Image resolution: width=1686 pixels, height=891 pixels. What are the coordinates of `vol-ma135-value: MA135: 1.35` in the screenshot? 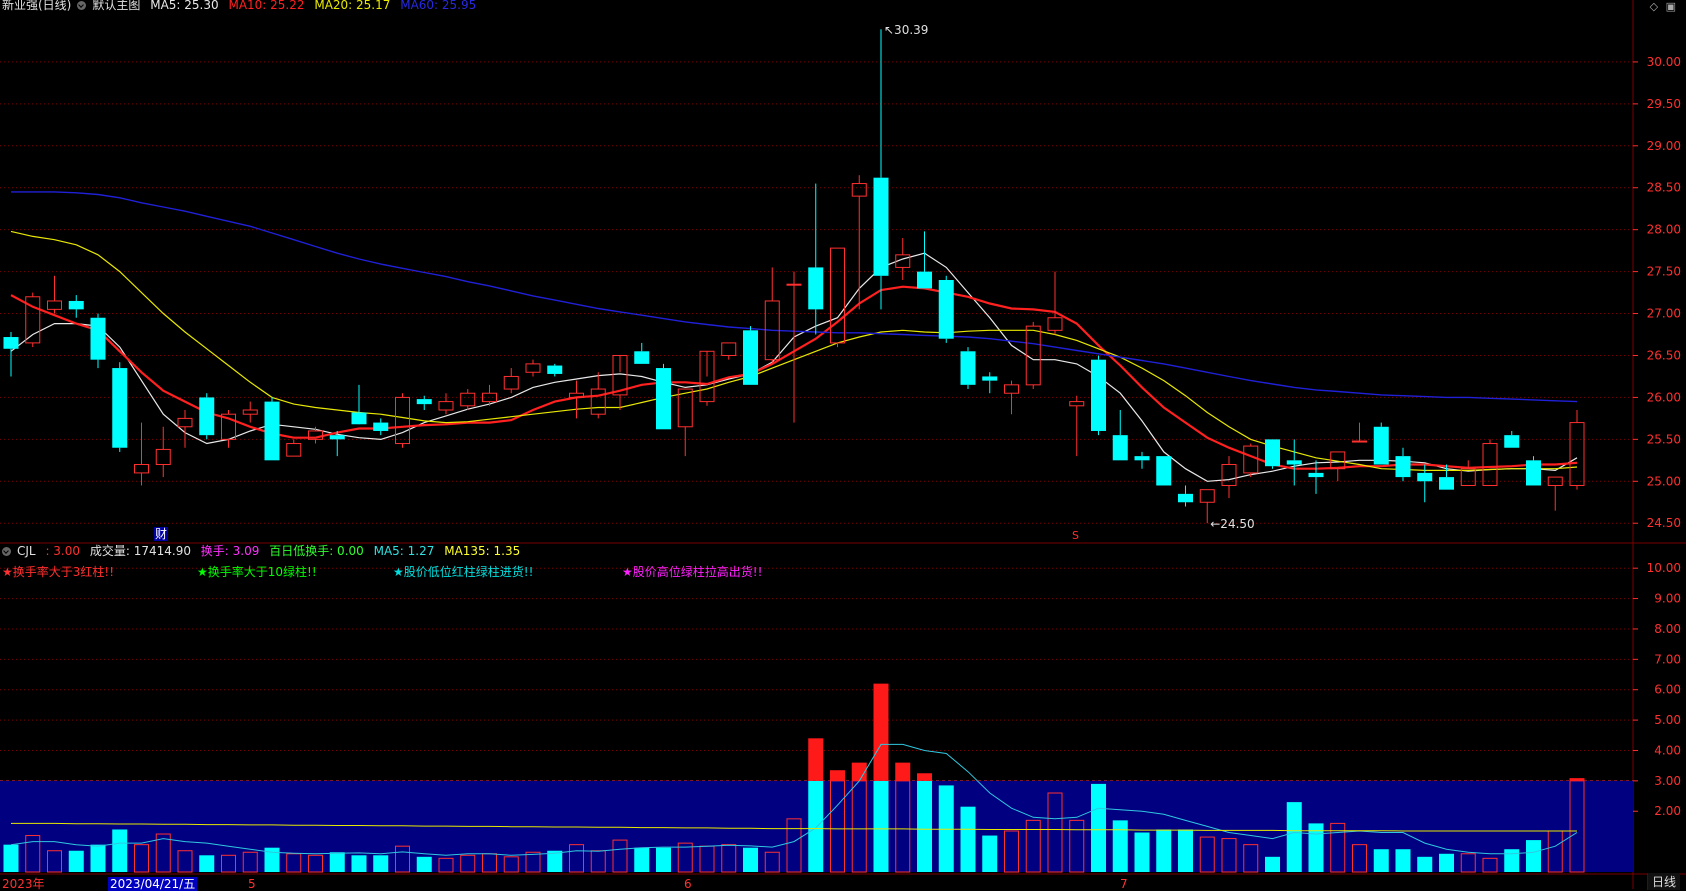 It's located at (482, 551).